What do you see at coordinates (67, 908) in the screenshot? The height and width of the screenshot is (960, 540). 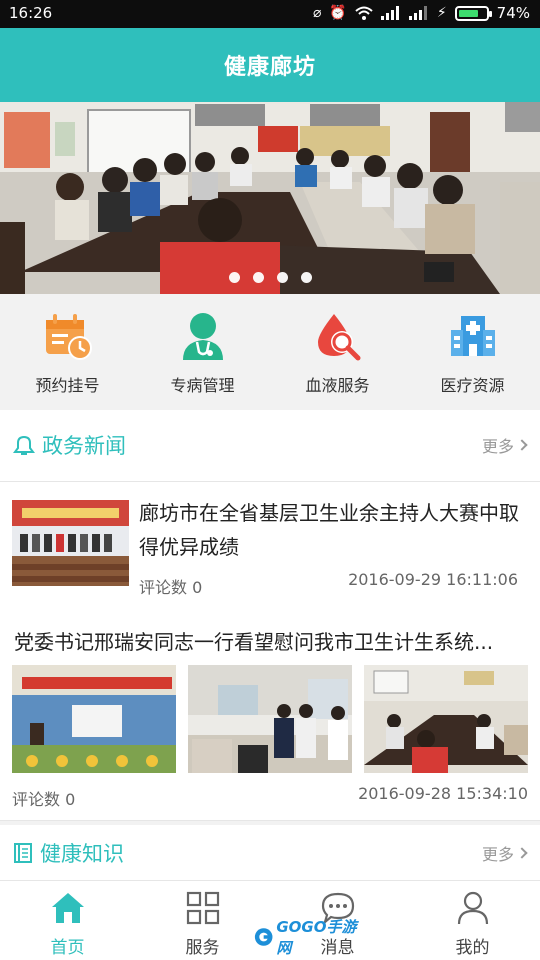 I see `home-icon` at bounding box center [67, 908].